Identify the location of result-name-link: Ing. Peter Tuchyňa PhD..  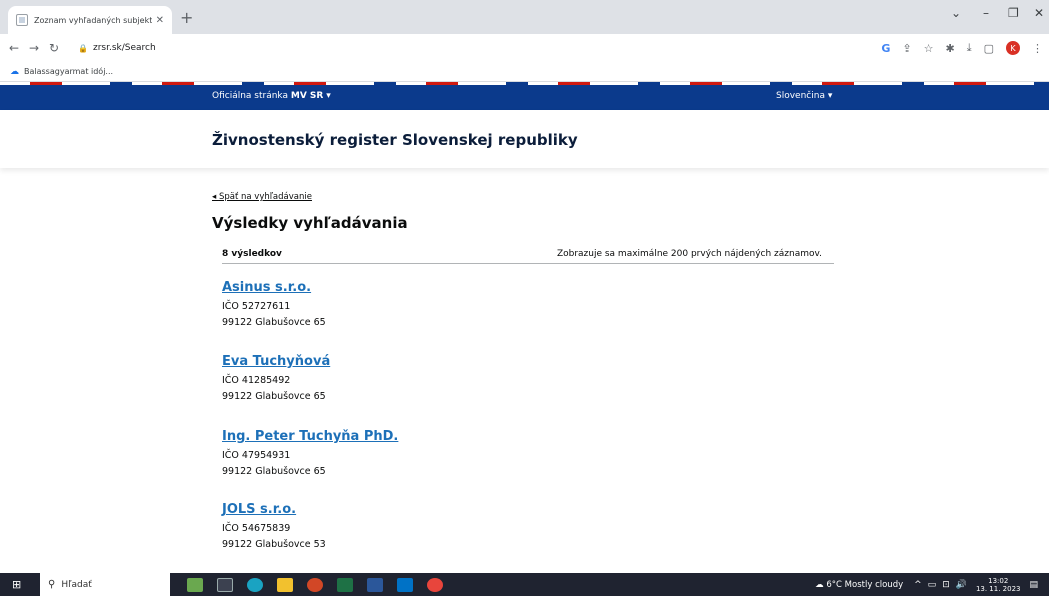
(310, 436).